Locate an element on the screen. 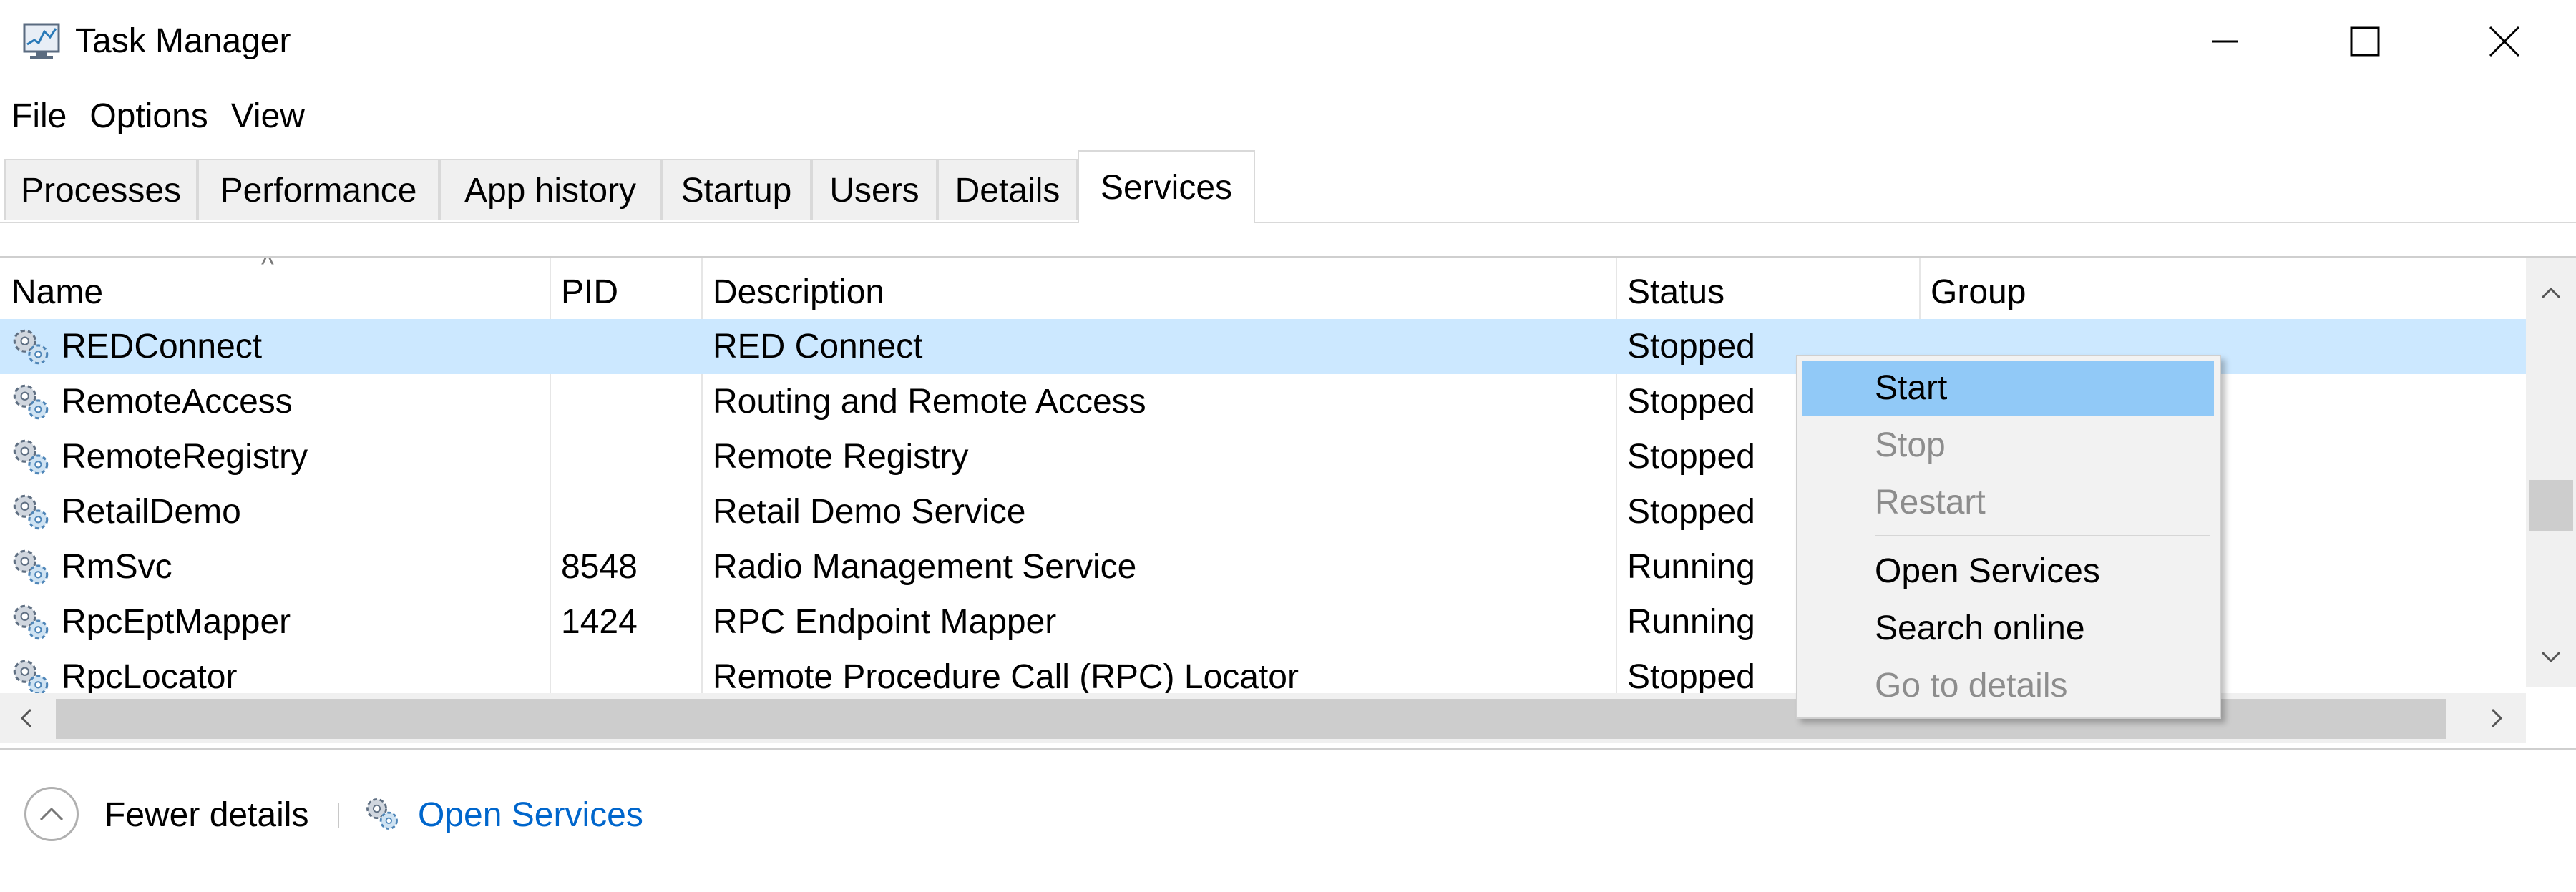  service-name: RmSvc is located at coordinates (117, 567).